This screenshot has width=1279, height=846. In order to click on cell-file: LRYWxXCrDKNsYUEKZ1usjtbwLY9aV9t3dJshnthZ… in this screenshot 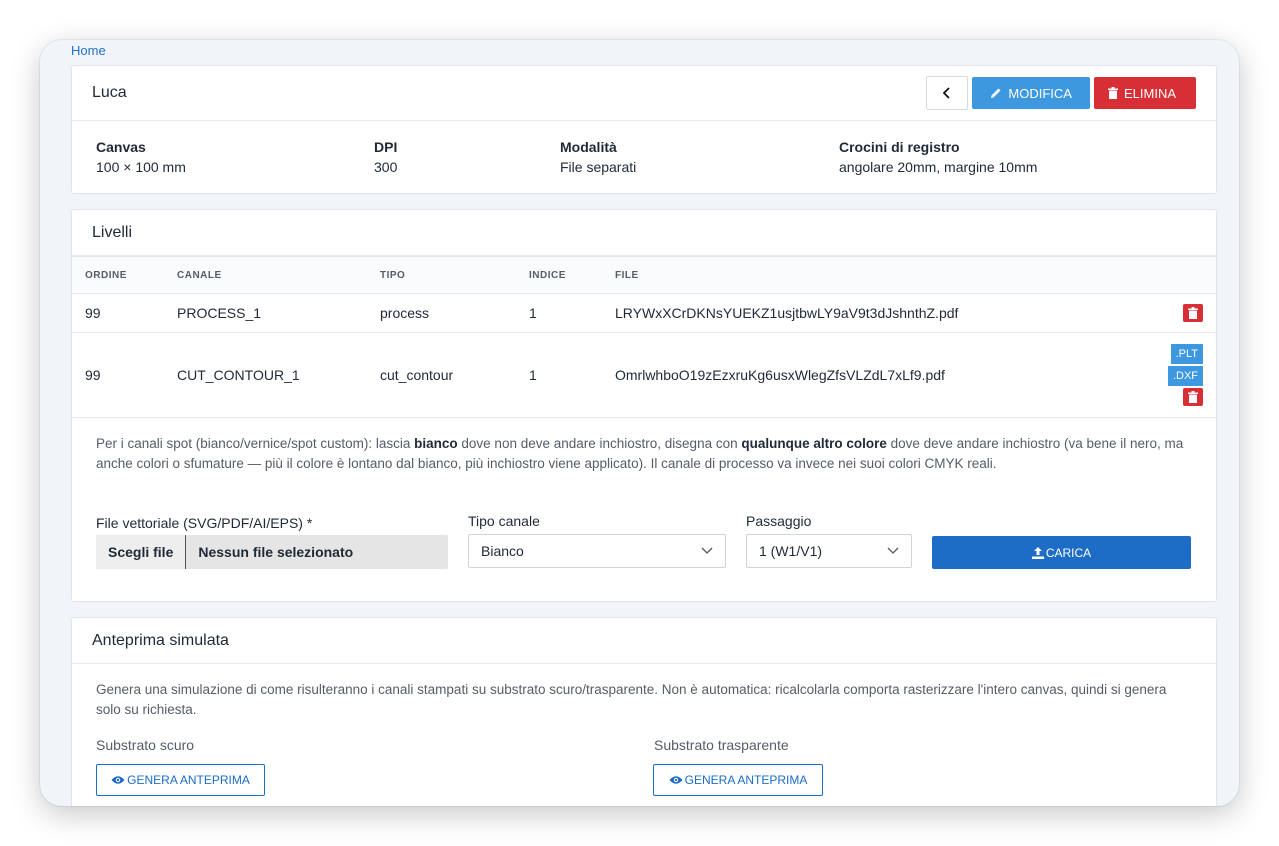, I will do `click(891, 313)`.